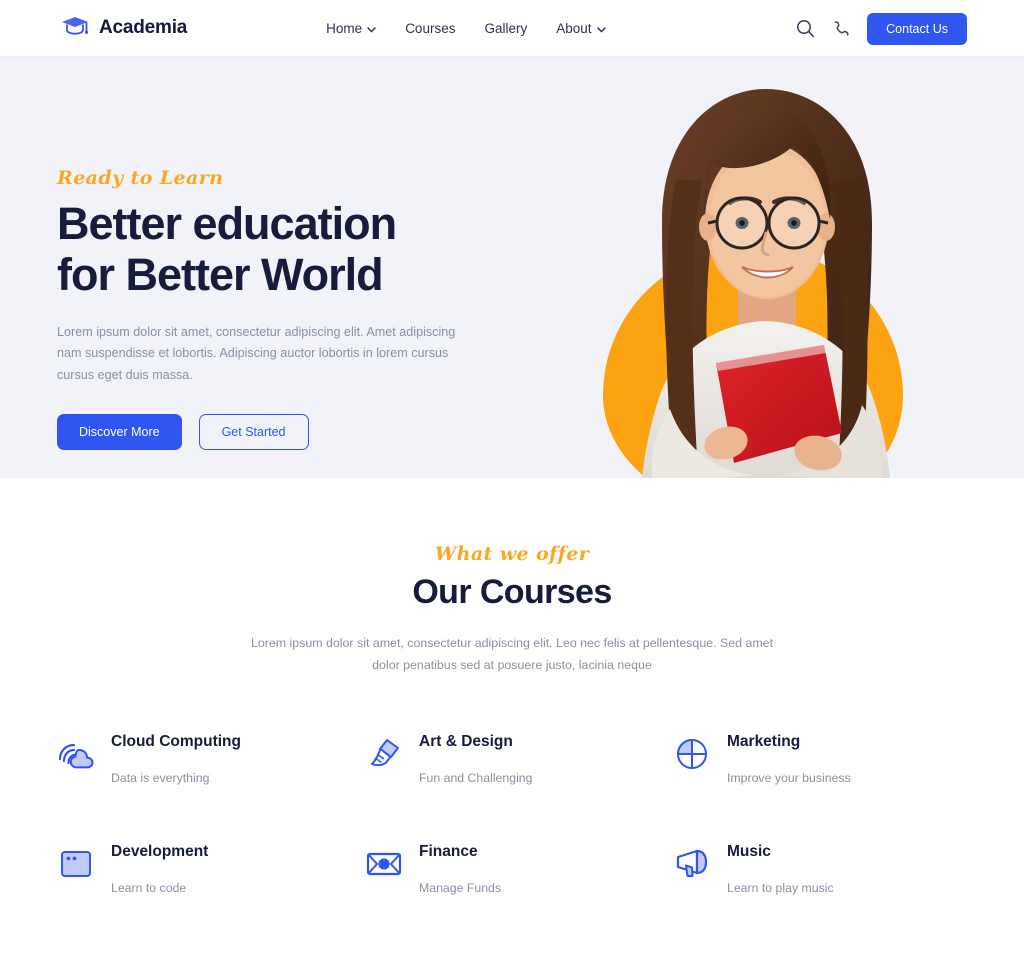 Image resolution: width=1024 pixels, height=967 pixels. I want to click on contact-us-button: Contact Us, so click(917, 28).